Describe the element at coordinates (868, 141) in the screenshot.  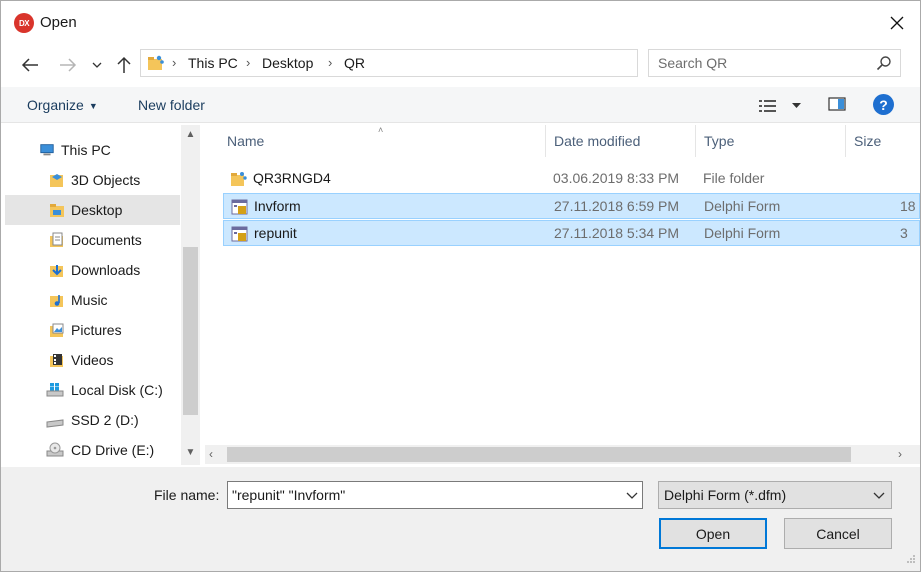
I see `column-header-label: Size` at that location.